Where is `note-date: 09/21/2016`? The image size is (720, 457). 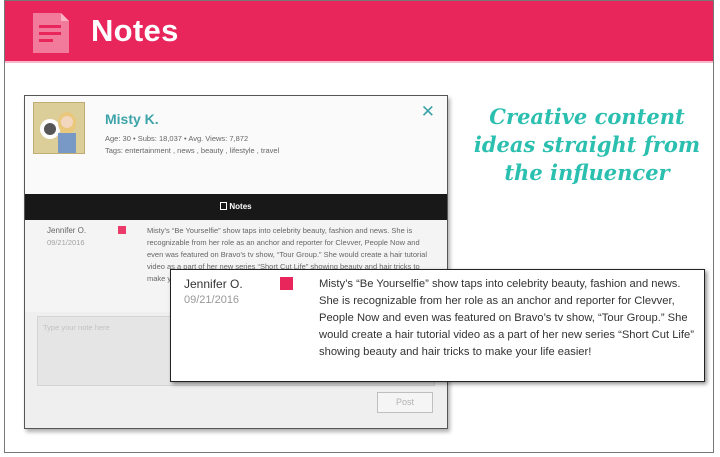 note-date: 09/21/2016 is located at coordinates (66, 242).